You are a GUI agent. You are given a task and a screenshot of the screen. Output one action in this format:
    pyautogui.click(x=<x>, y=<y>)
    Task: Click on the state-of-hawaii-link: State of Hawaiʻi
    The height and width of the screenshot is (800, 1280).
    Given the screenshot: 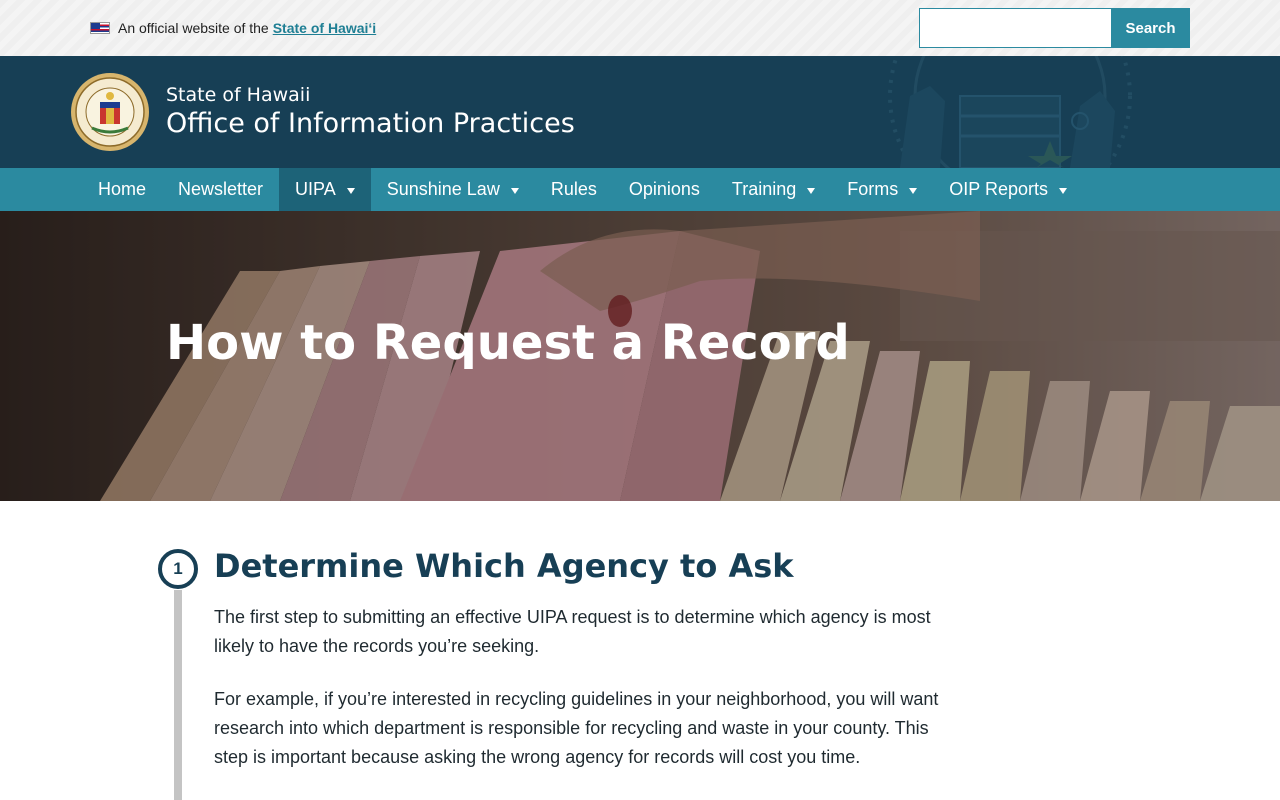 What is the action you would take?
    pyautogui.click(x=324, y=28)
    